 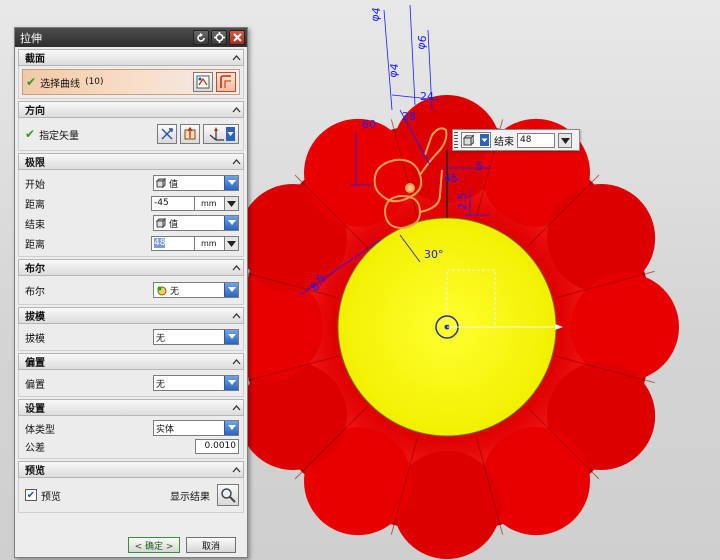 What do you see at coordinates (132, 203) in the screenshot?
I see `start-distance-row: 距离 -45 mm` at bounding box center [132, 203].